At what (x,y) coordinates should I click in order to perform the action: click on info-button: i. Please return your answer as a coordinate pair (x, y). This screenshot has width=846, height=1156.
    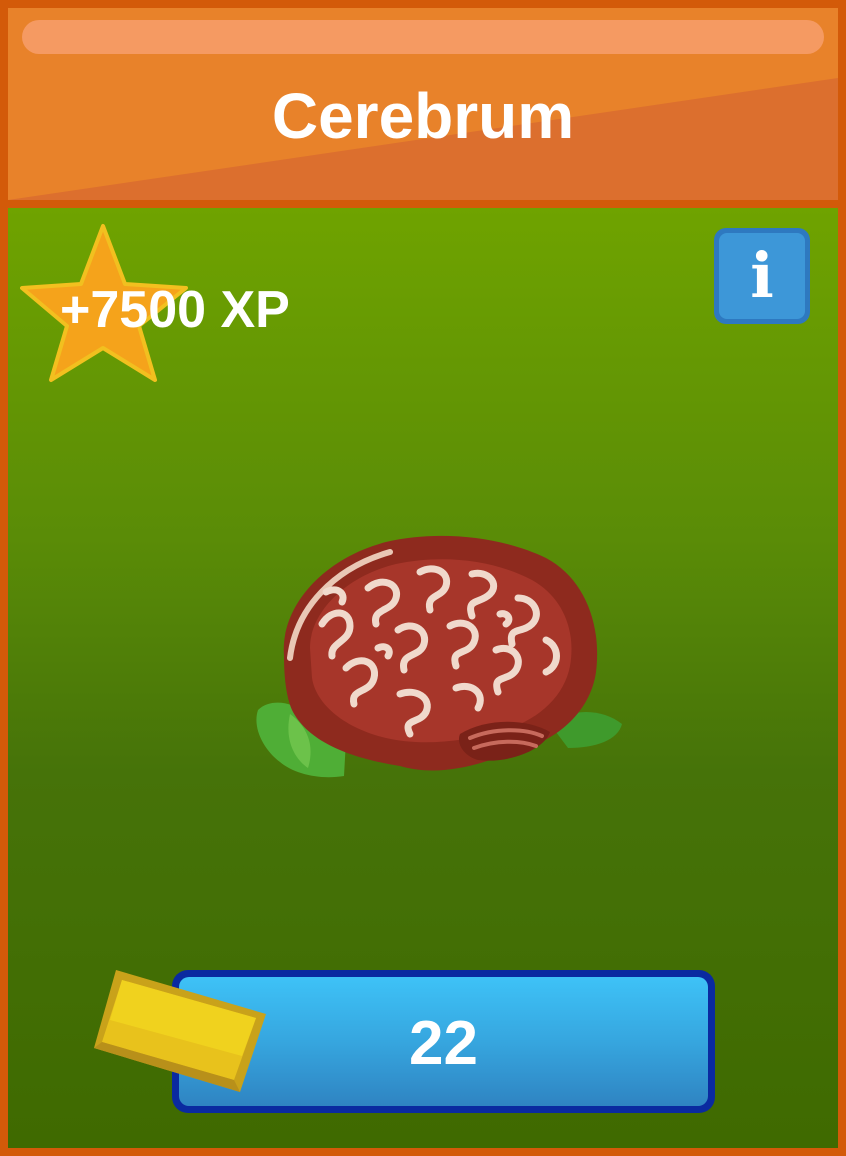
    Looking at the image, I should click on (762, 276).